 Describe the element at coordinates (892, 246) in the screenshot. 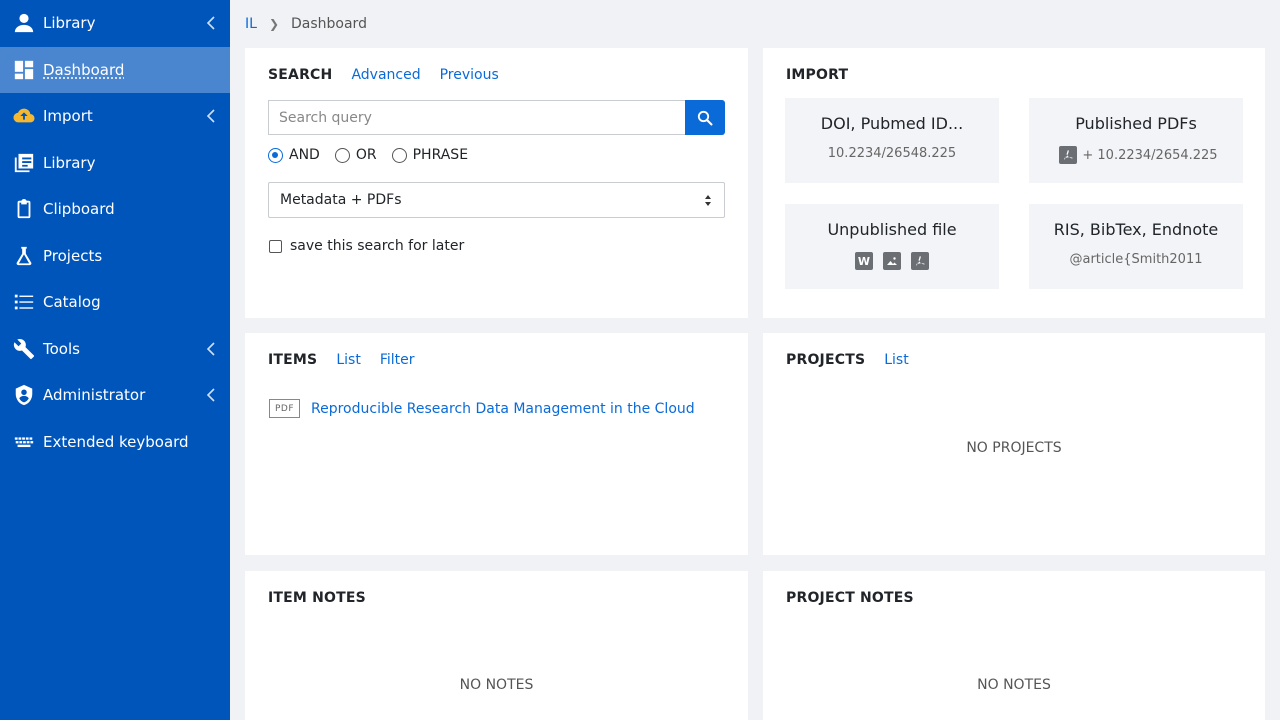

I see `import-unpublished-file-tile: Unpublished file W` at that location.